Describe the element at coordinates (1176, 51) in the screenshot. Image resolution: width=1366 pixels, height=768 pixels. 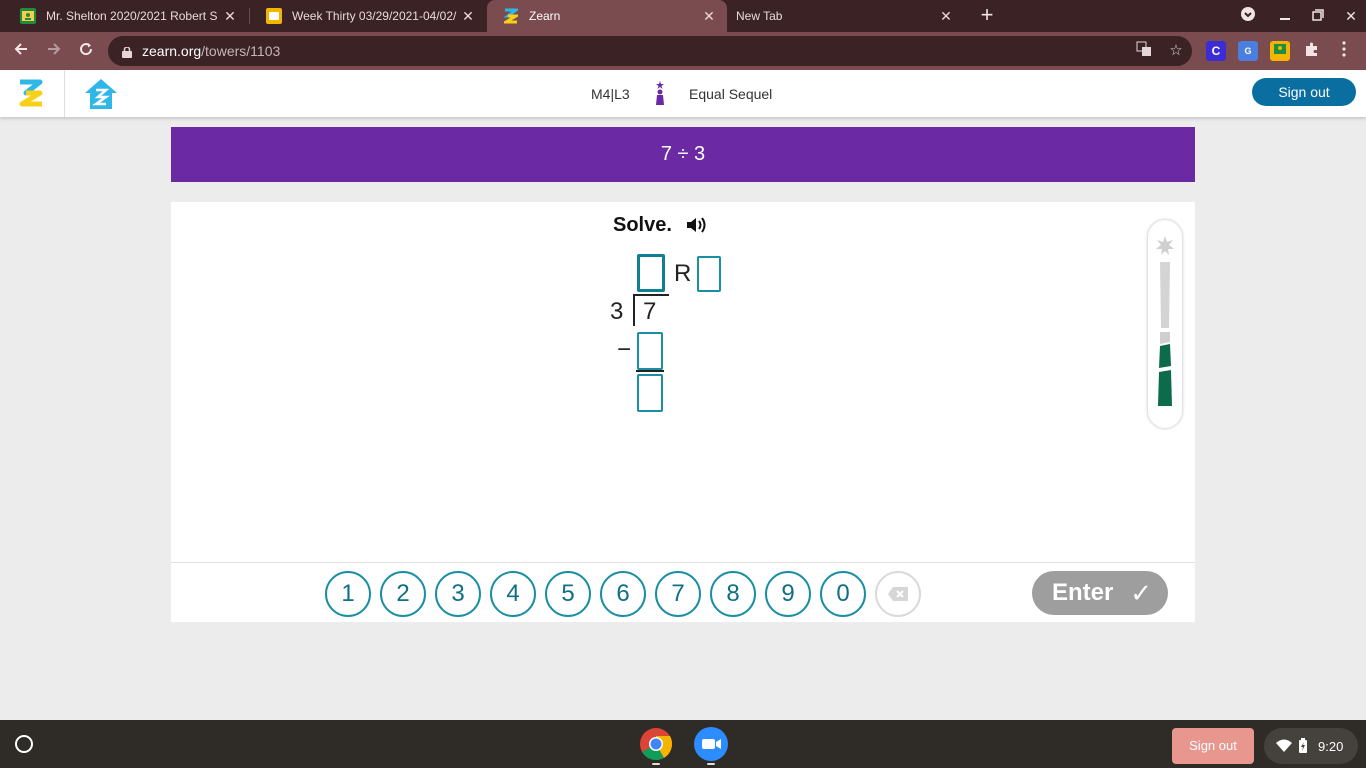
I see `bookmark-star-icon: ☆` at that location.